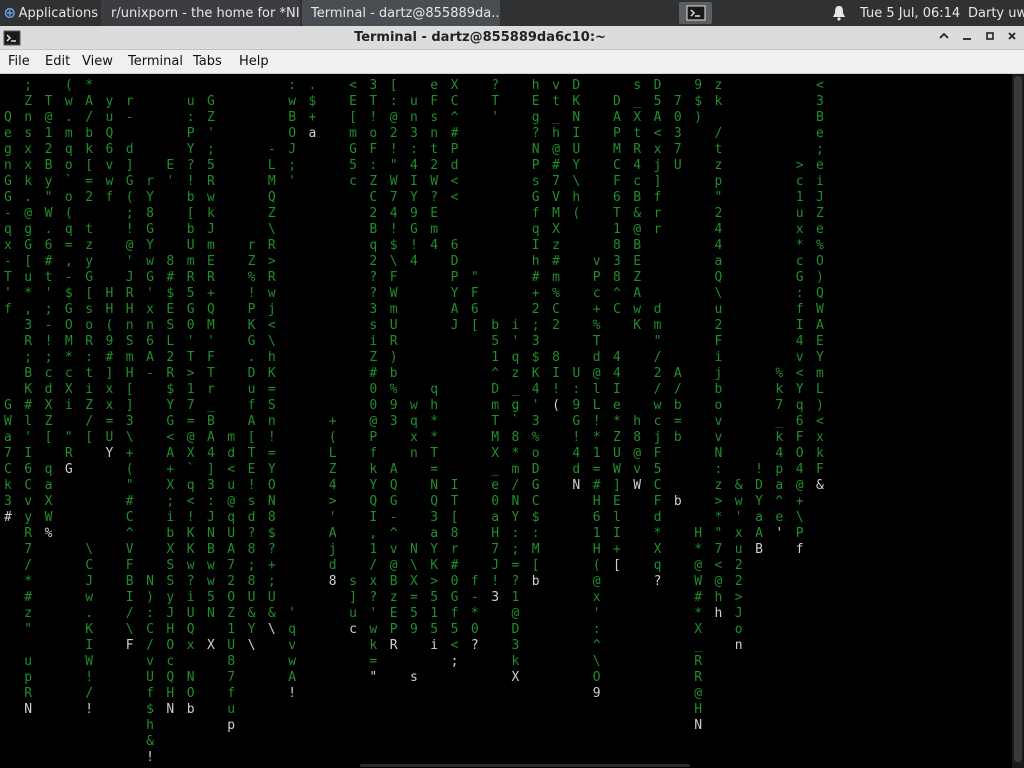 This screenshot has width=1024, height=768. Describe the element at coordinates (525, 765) in the screenshot. I see `horizontal-scroll-indicator` at that location.